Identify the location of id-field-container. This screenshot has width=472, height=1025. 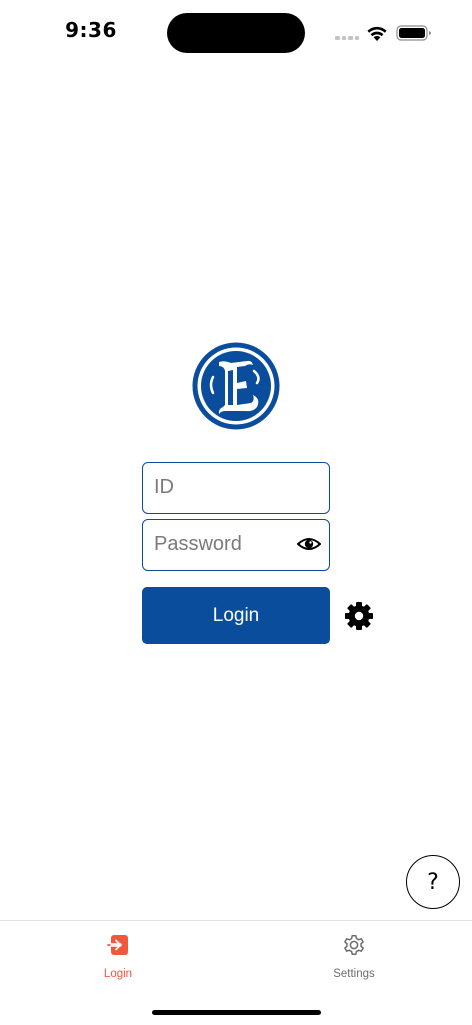
(236, 488).